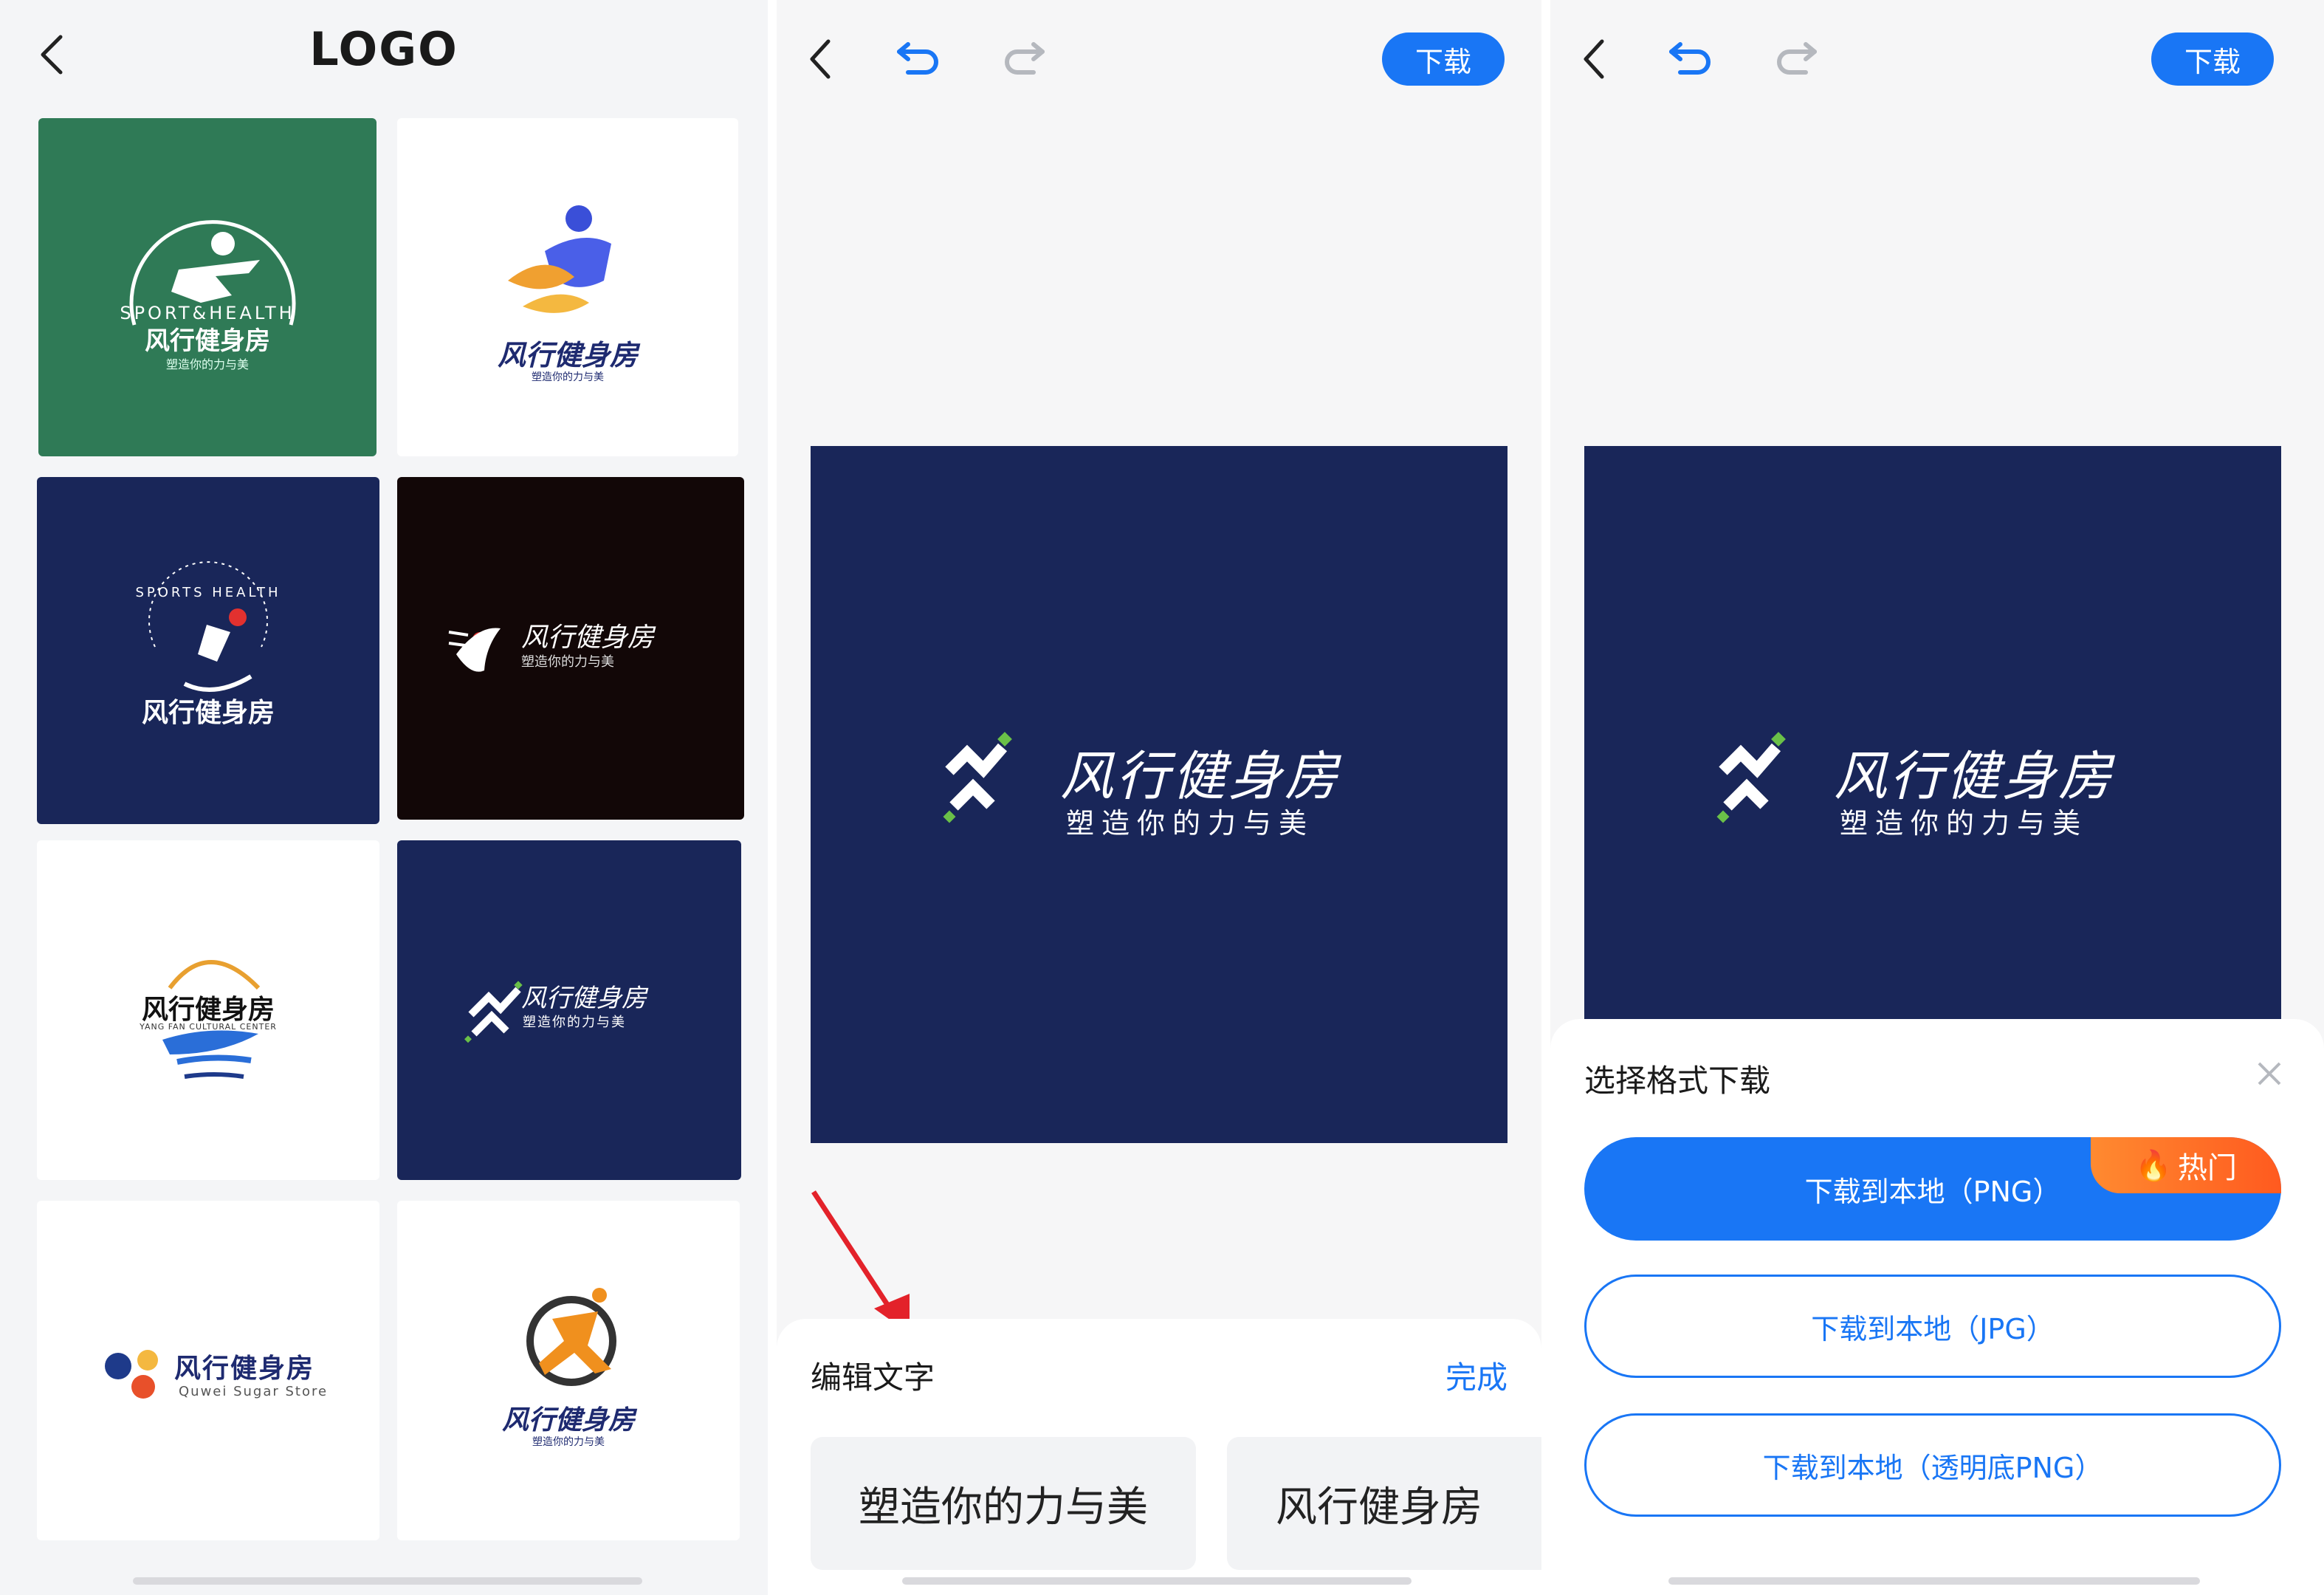  Describe the element at coordinates (212, 273) in the screenshot. I see `logo-emblem-icon` at that location.